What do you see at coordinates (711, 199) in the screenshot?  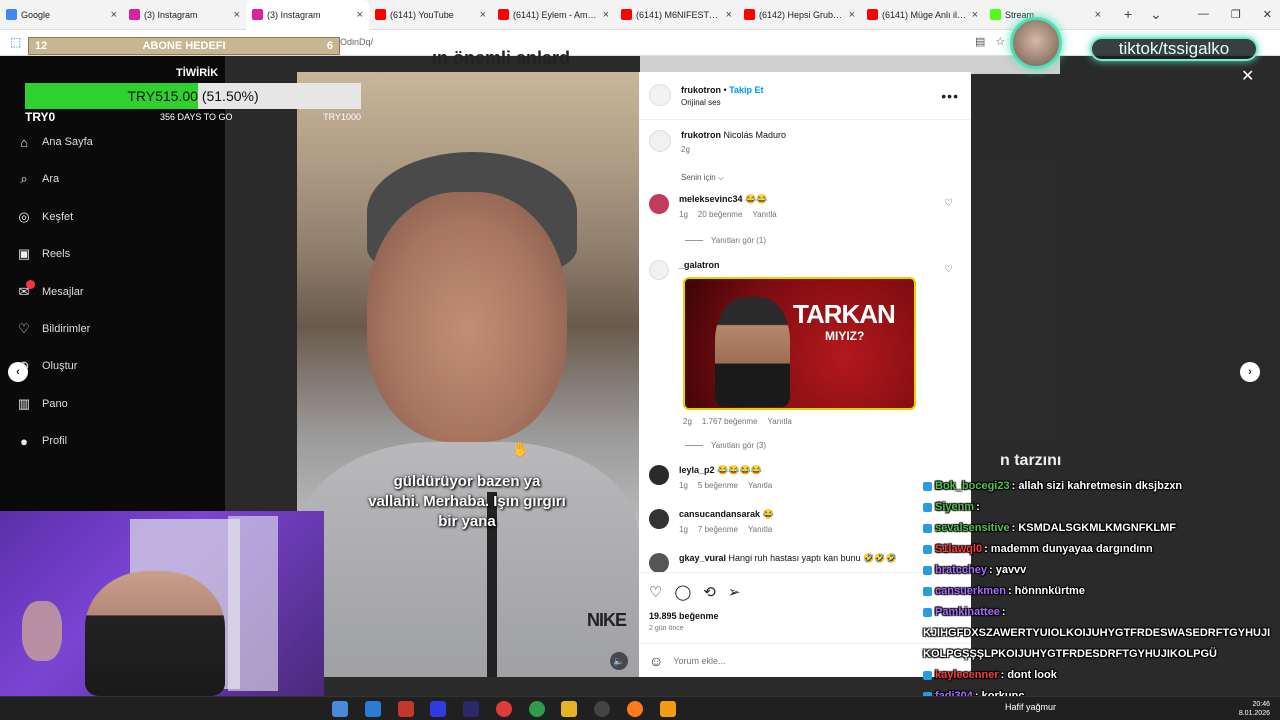 I see `comment-user: meleksevinc34` at bounding box center [711, 199].